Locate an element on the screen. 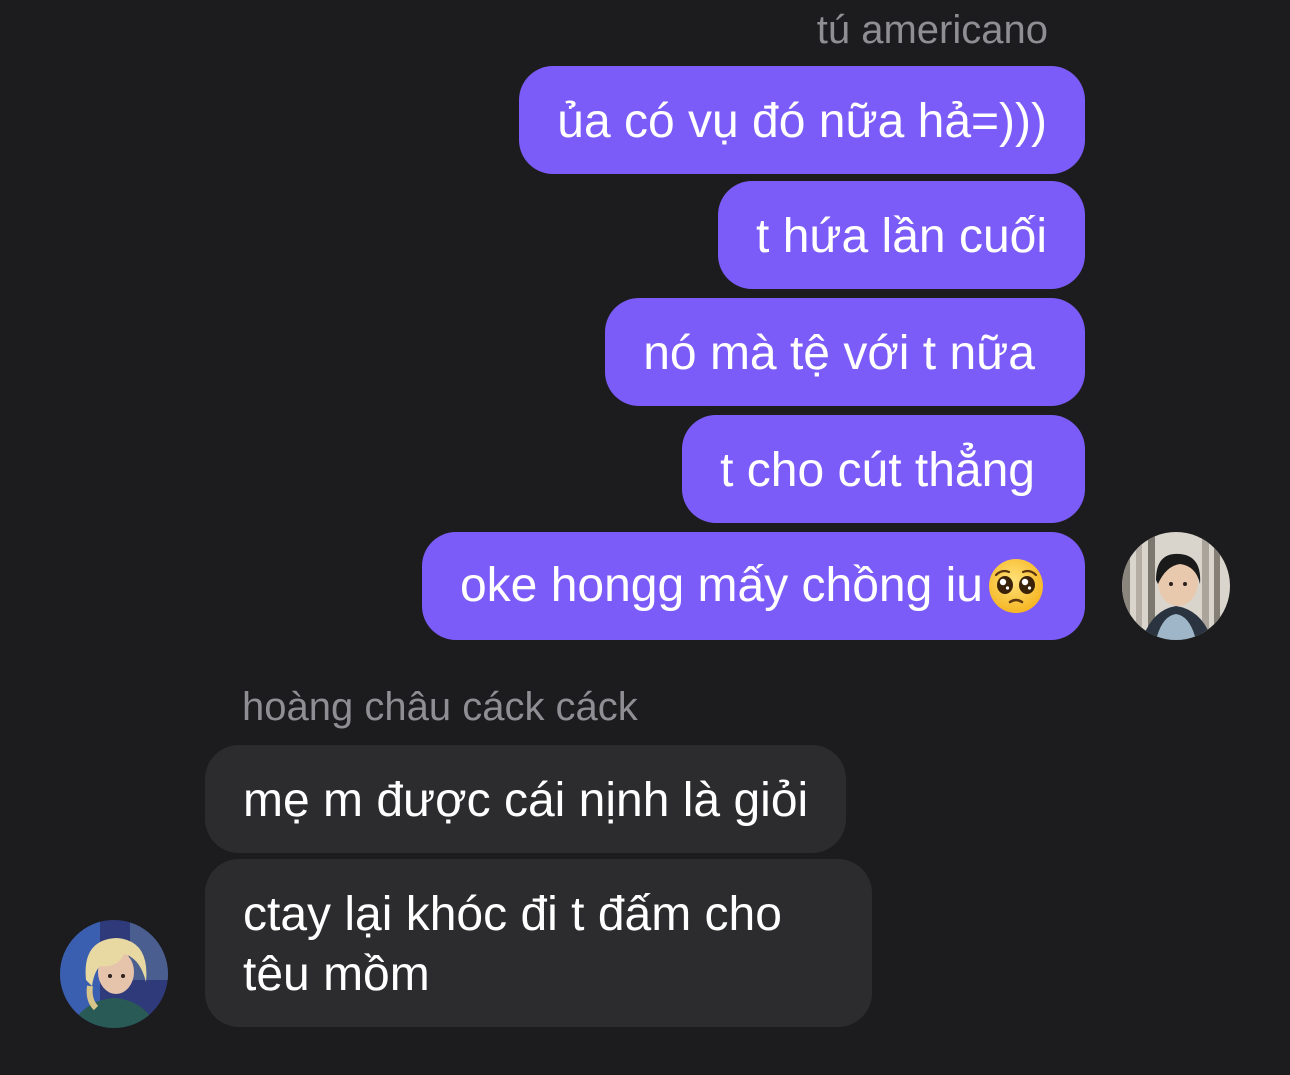  outgoing-message-bubble: t cho cút thẳng is located at coordinates (883, 469).